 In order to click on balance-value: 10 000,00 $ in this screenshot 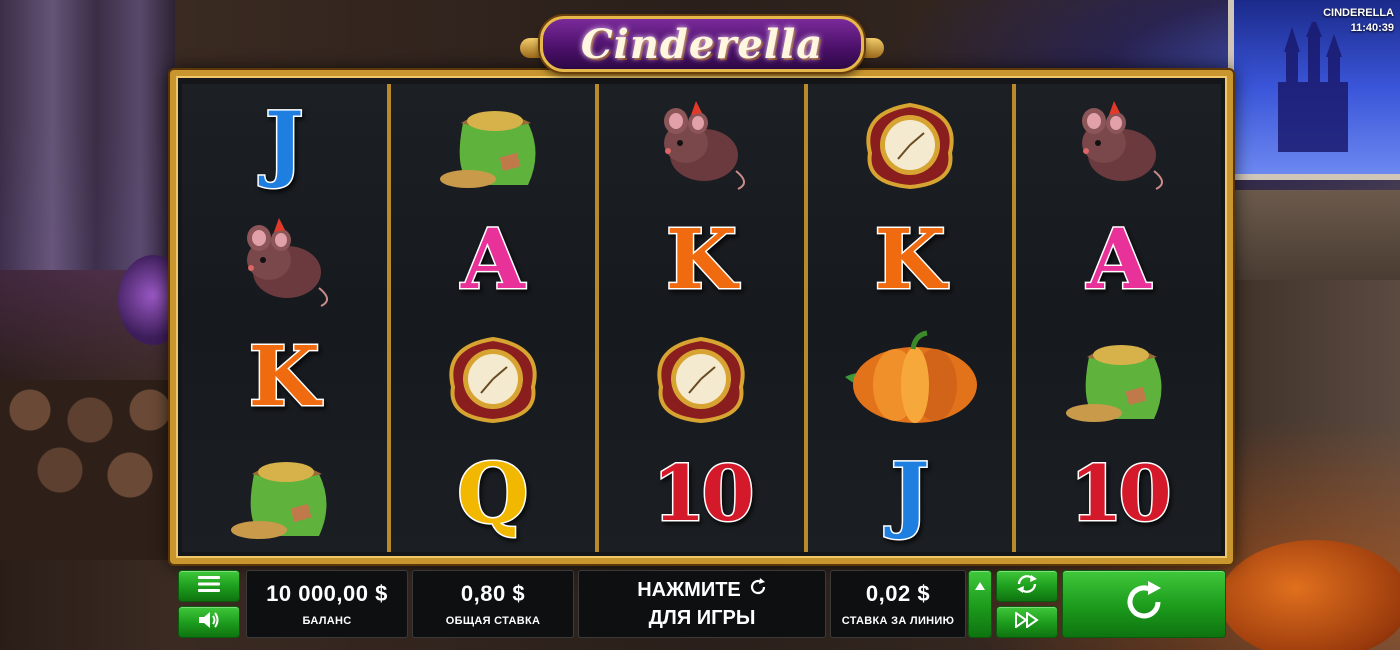, I will do `click(327, 593)`.